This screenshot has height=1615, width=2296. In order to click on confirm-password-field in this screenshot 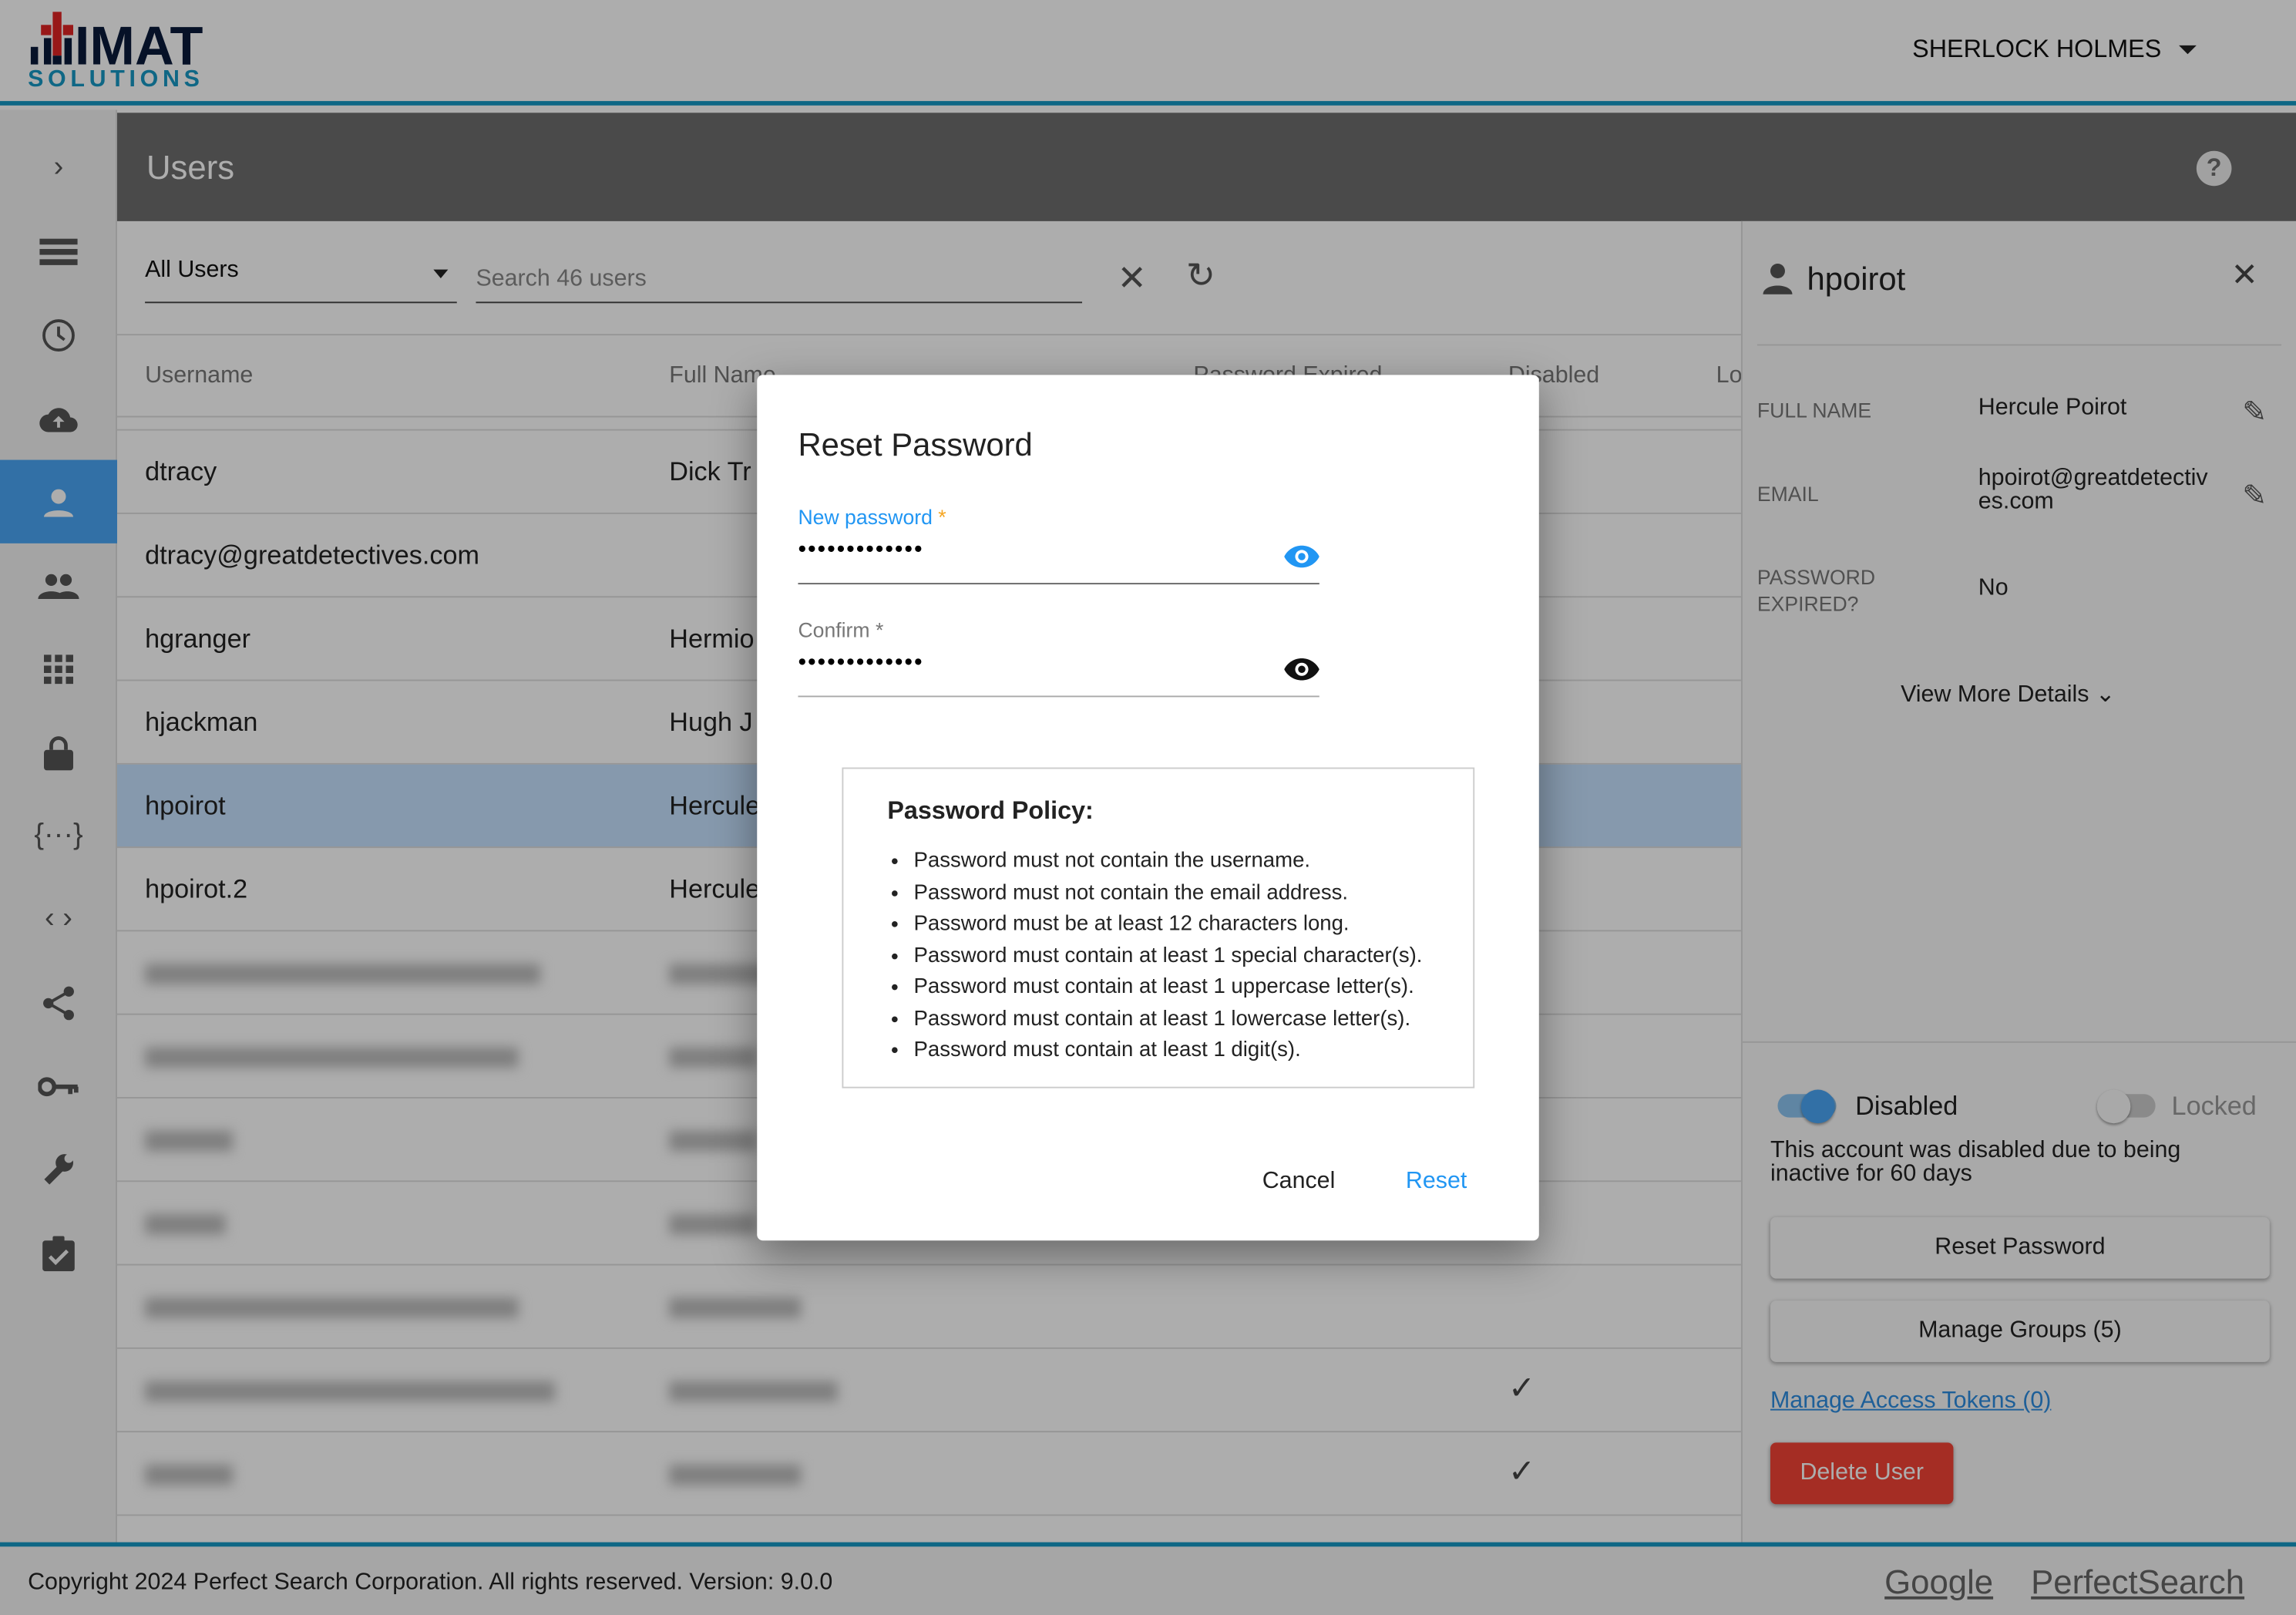, I will do `click(1058, 665)`.